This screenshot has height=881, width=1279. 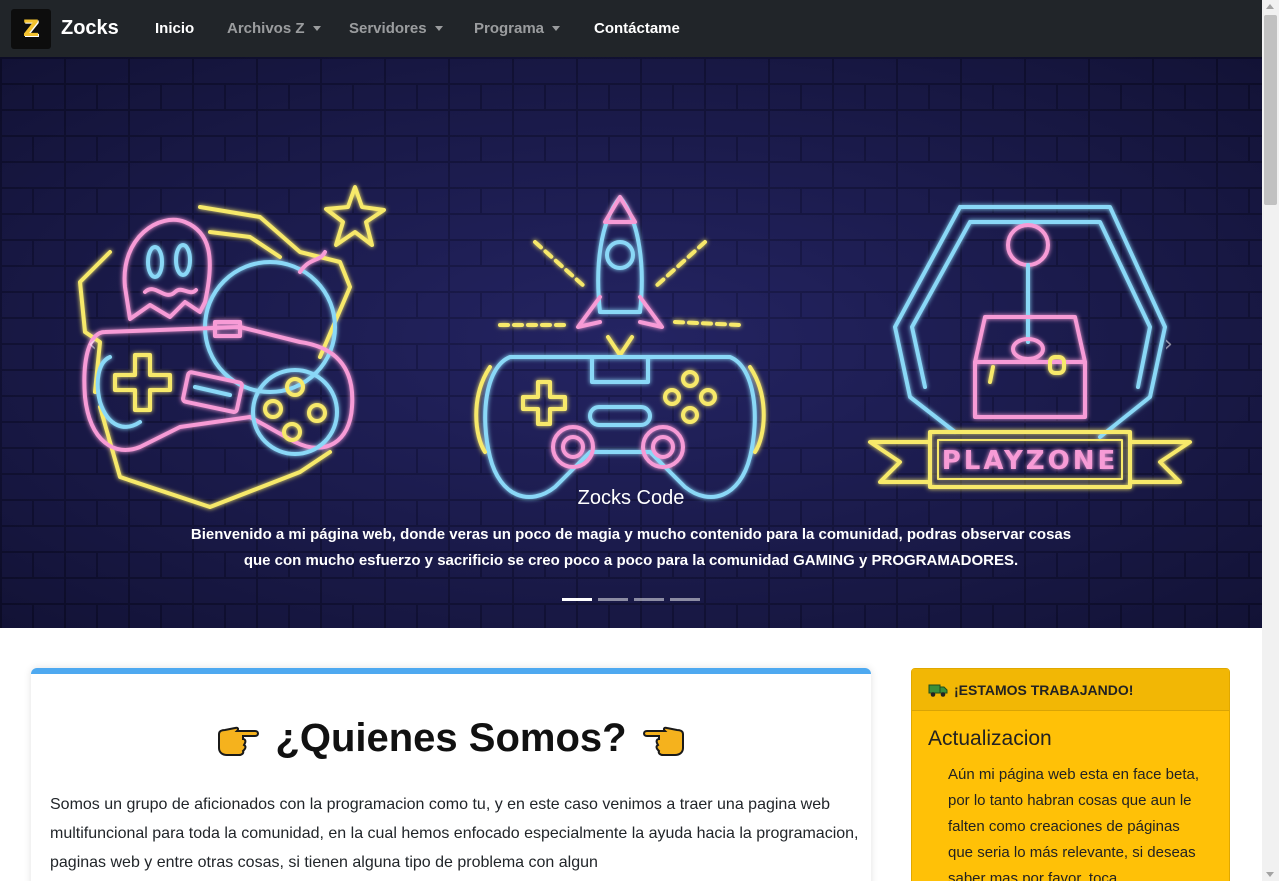 What do you see at coordinates (1016, 560) in the screenshot?
I see `caption-text-part2: .` at bounding box center [1016, 560].